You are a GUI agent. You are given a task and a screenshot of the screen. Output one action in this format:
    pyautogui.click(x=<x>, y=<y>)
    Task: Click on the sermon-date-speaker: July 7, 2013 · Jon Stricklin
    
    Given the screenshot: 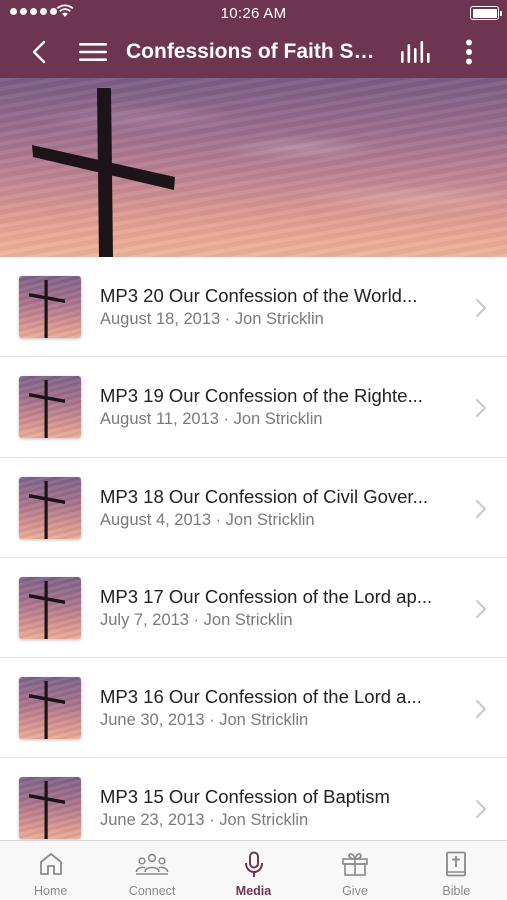 What is the action you would take?
    pyautogui.click(x=196, y=619)
    